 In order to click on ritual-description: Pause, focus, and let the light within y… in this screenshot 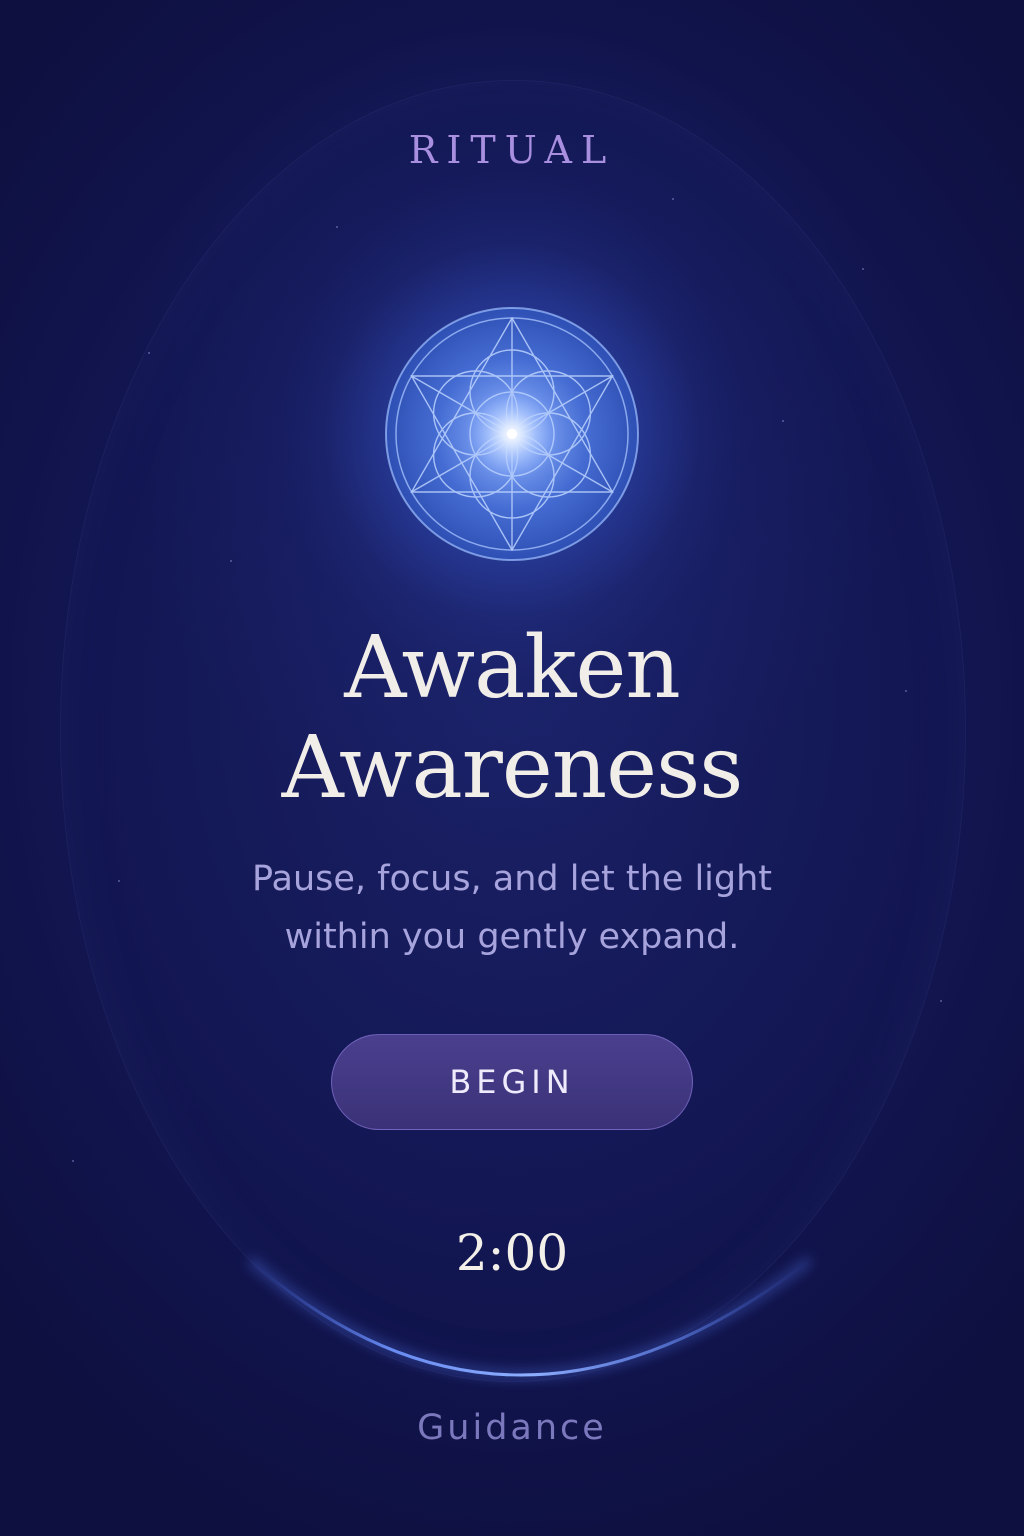, I will do `click(512, 908)`.